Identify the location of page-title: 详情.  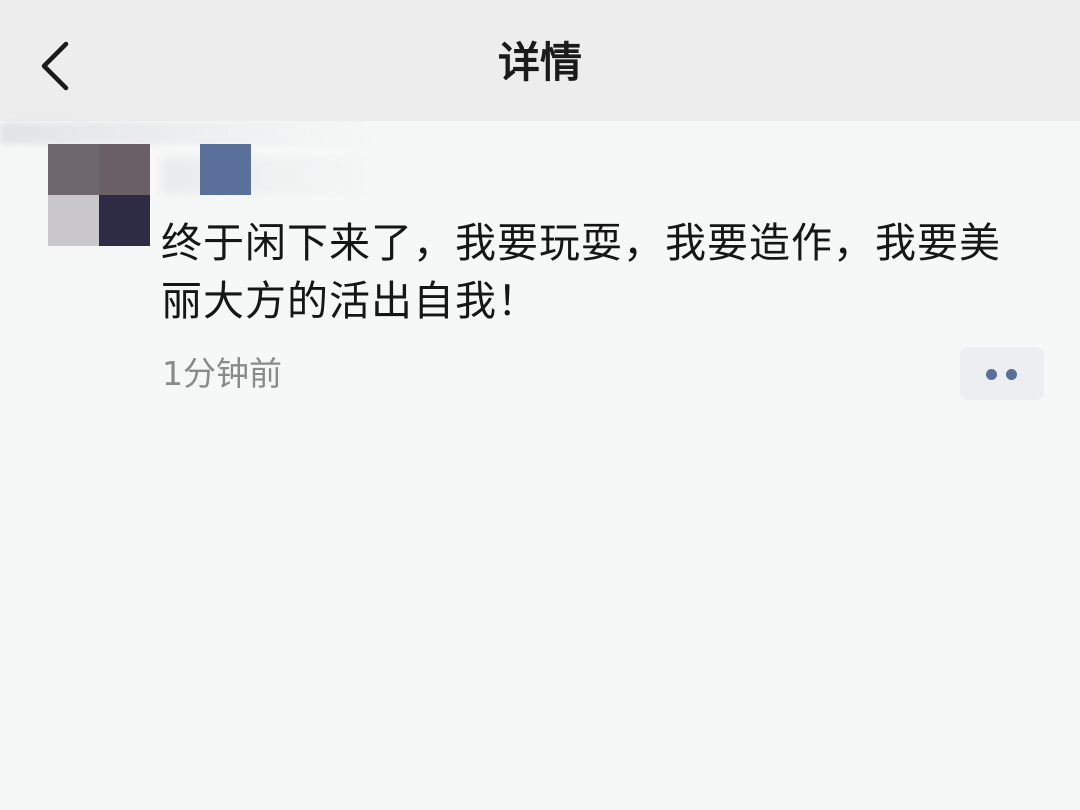
(539, 62).